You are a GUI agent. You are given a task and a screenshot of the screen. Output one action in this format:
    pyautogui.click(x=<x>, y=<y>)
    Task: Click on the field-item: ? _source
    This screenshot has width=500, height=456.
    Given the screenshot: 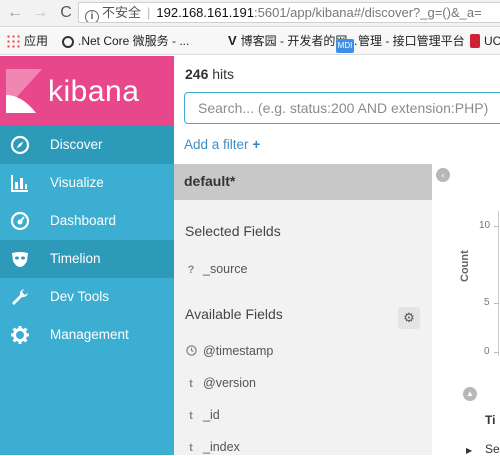 What is the action you would take?
    pyautogui.click(x=216, y=269)
    